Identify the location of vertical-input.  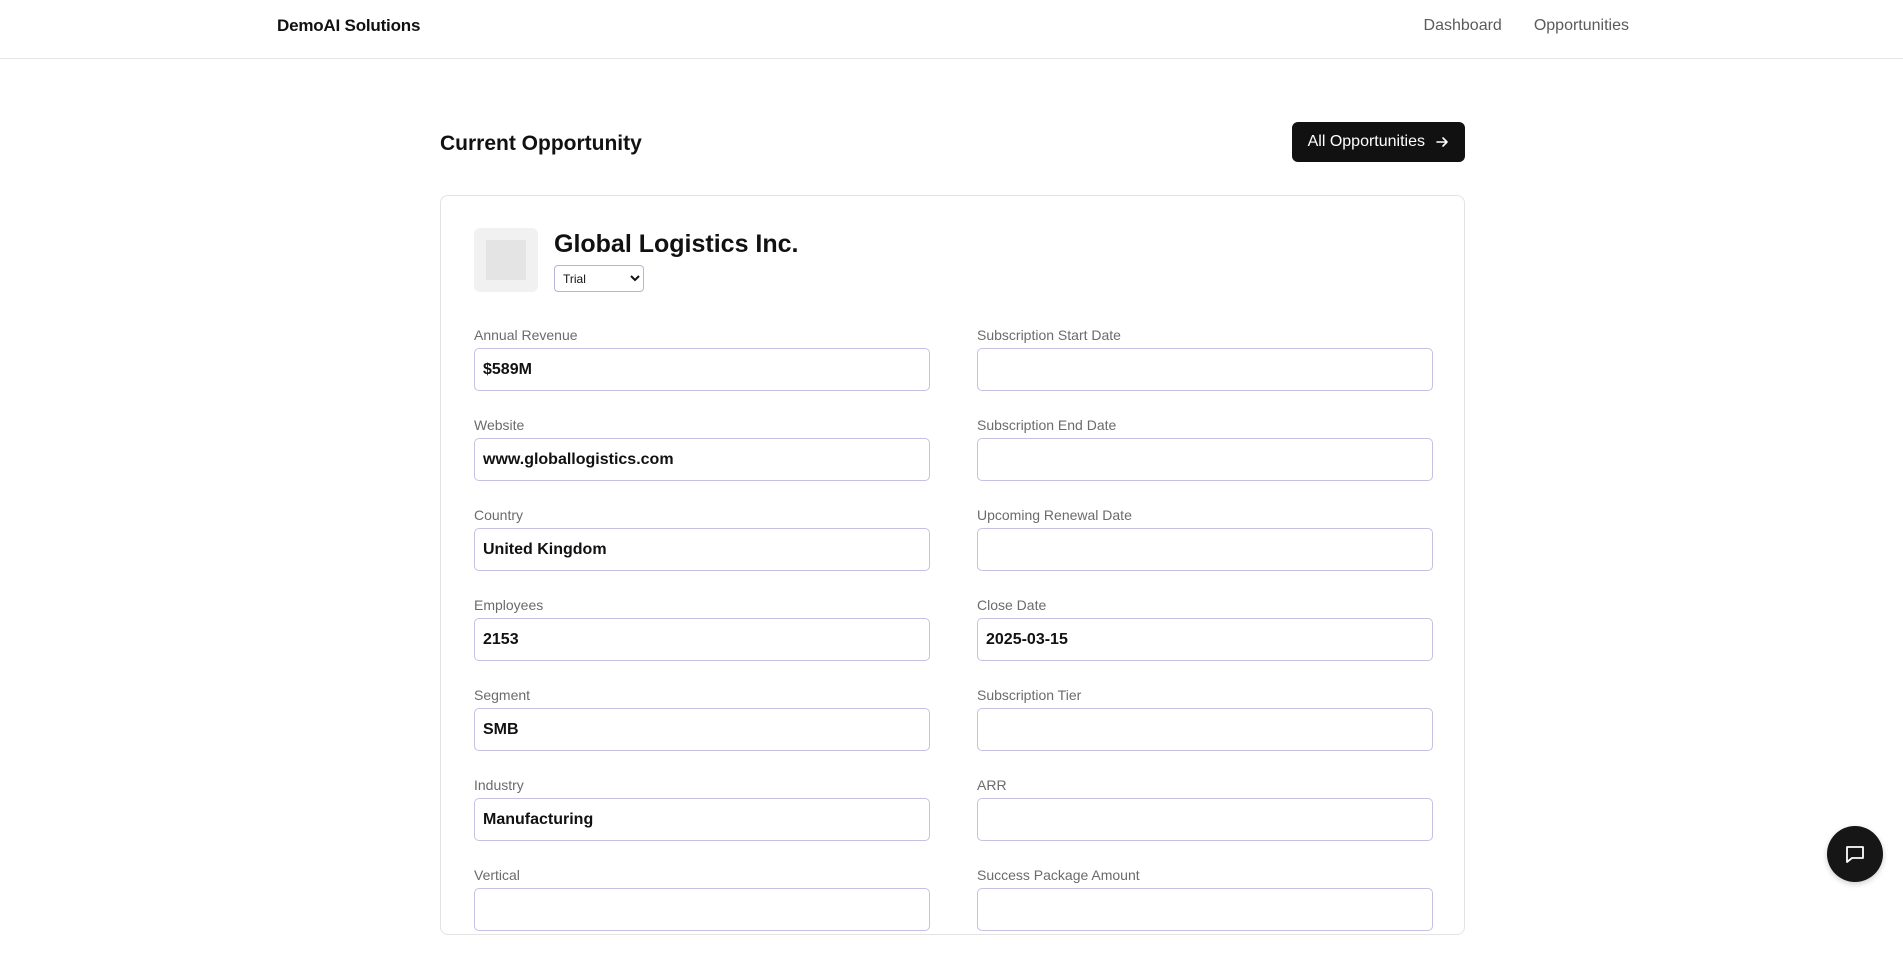
(702, 909).